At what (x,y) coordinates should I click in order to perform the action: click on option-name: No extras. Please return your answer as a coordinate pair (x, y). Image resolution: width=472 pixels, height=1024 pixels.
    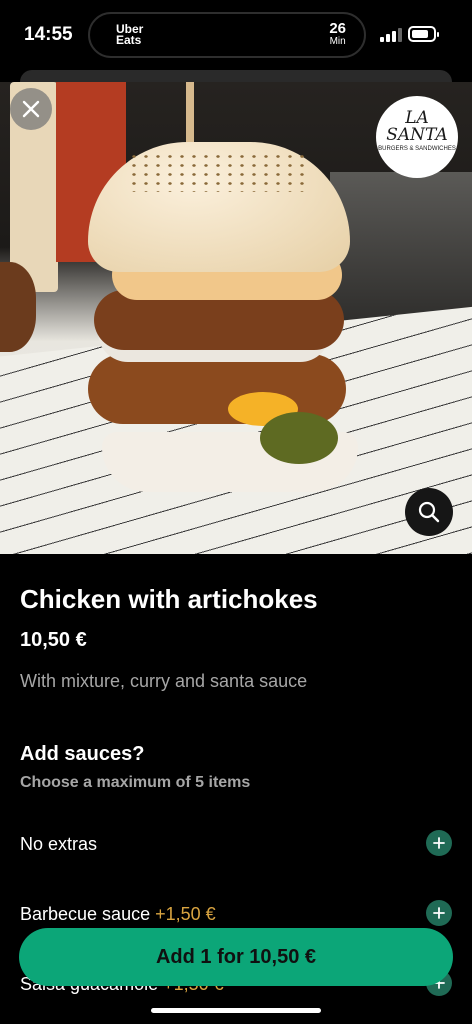
    Looking at the image, I should click on (59, 844).